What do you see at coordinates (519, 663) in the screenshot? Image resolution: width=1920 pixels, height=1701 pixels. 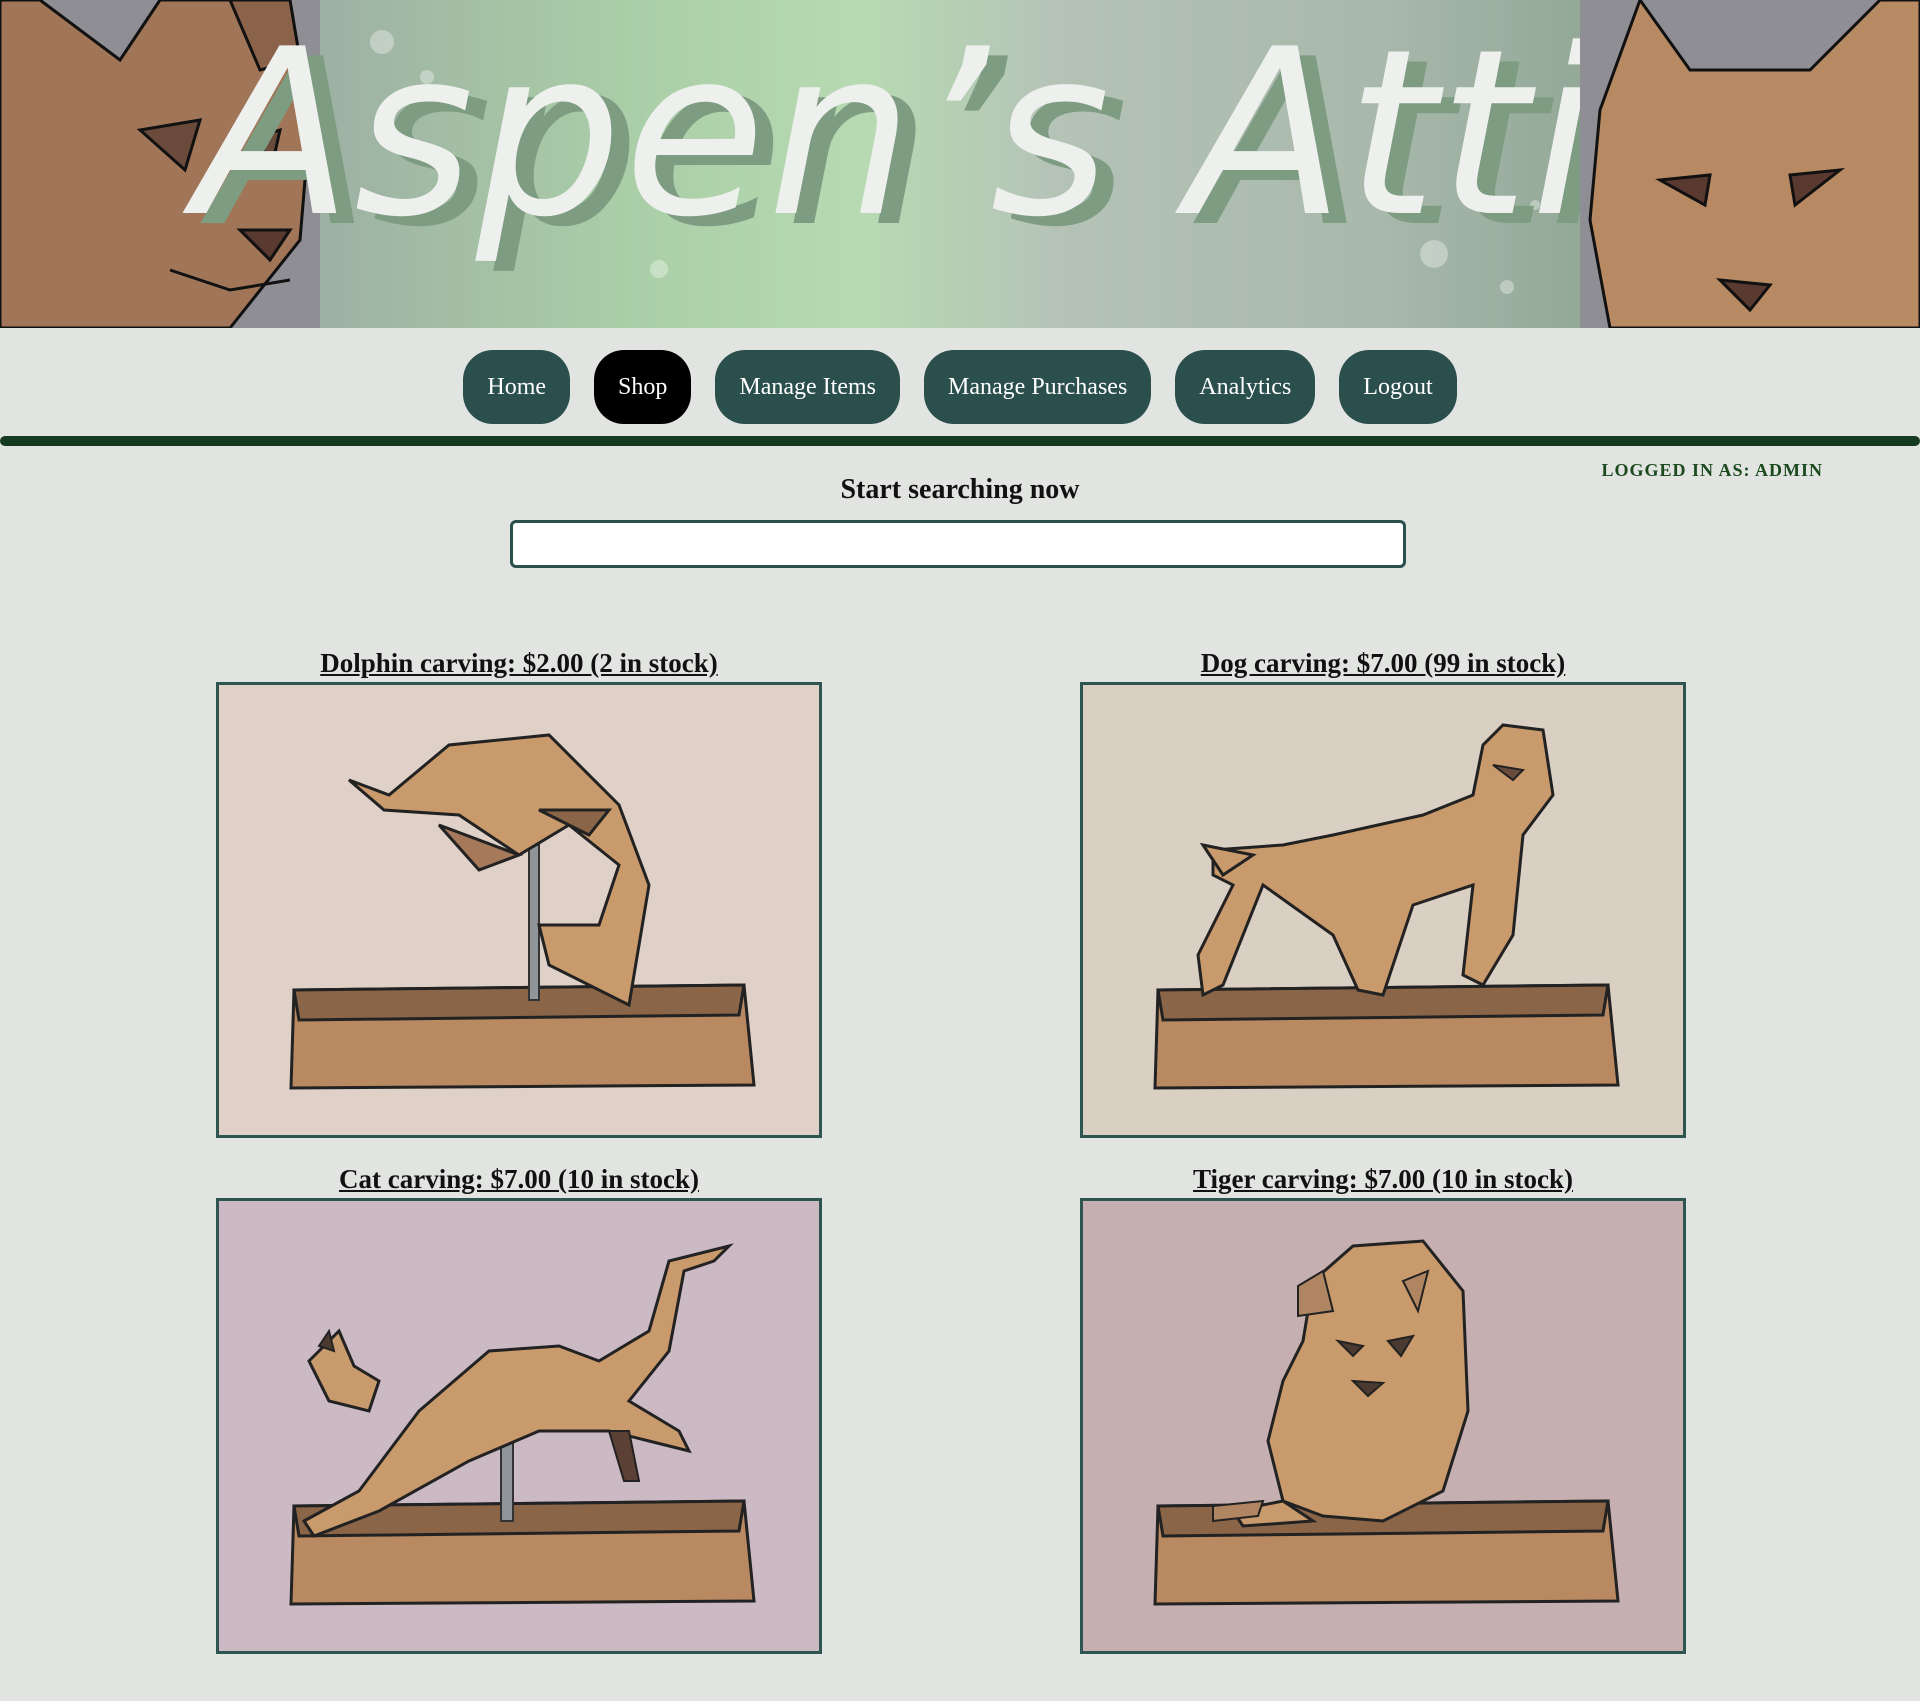 I see `product-title-link: Dolphin carving: $2.00 (2 in stock)` at bounding box center [519, 663].